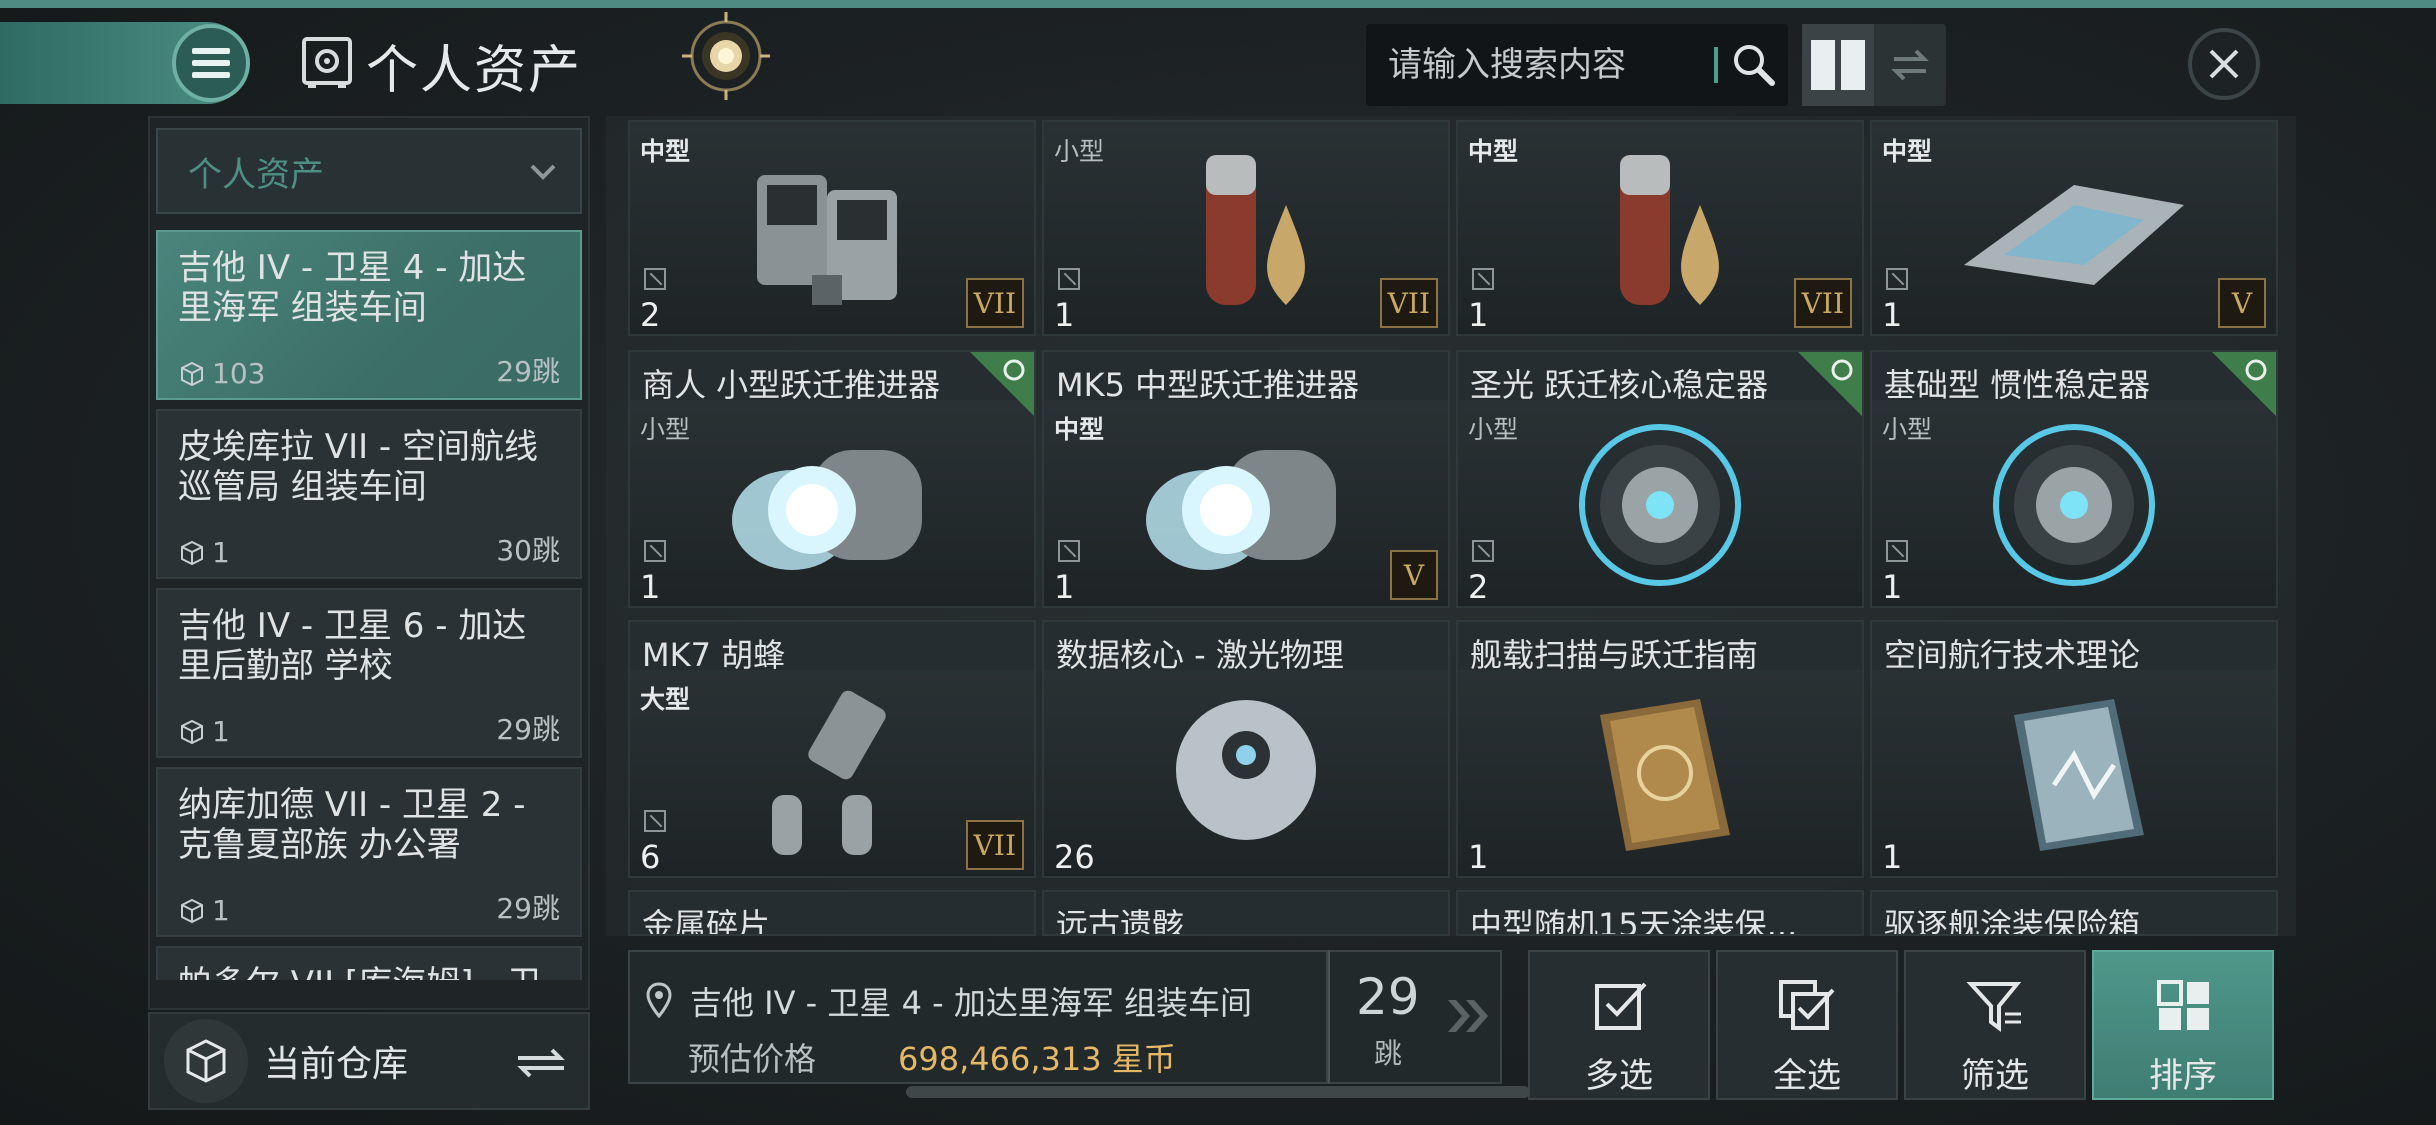 This screenshot has height=1125, width=2436. I want to click on item-size-class: 中型, so click(665, 151).